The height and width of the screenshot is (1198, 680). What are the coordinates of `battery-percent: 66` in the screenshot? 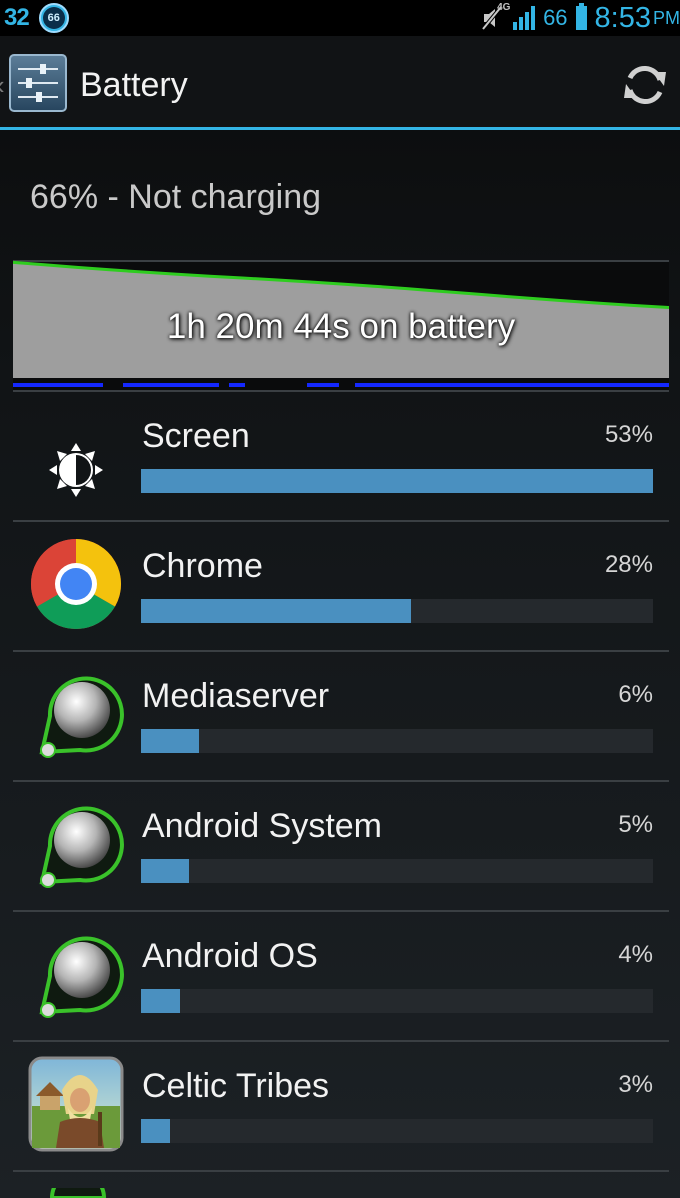 It's located at (555, 17).